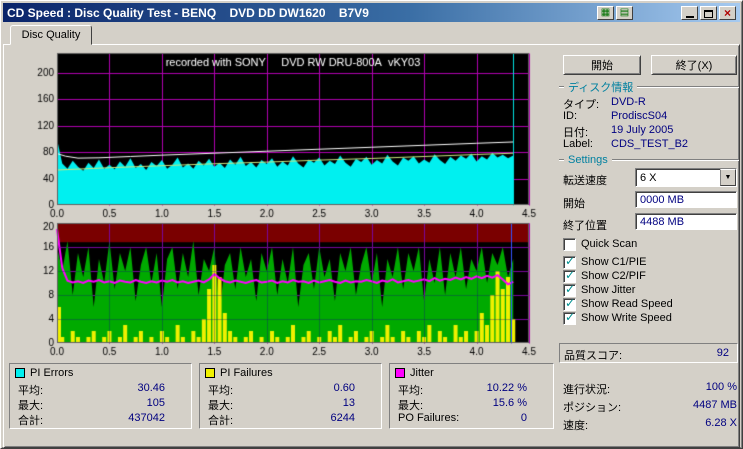  What do you see at coordinates (721, 387) in the screenshot?
I see `progress-value: 100 %` at bounding box center [721, 387].